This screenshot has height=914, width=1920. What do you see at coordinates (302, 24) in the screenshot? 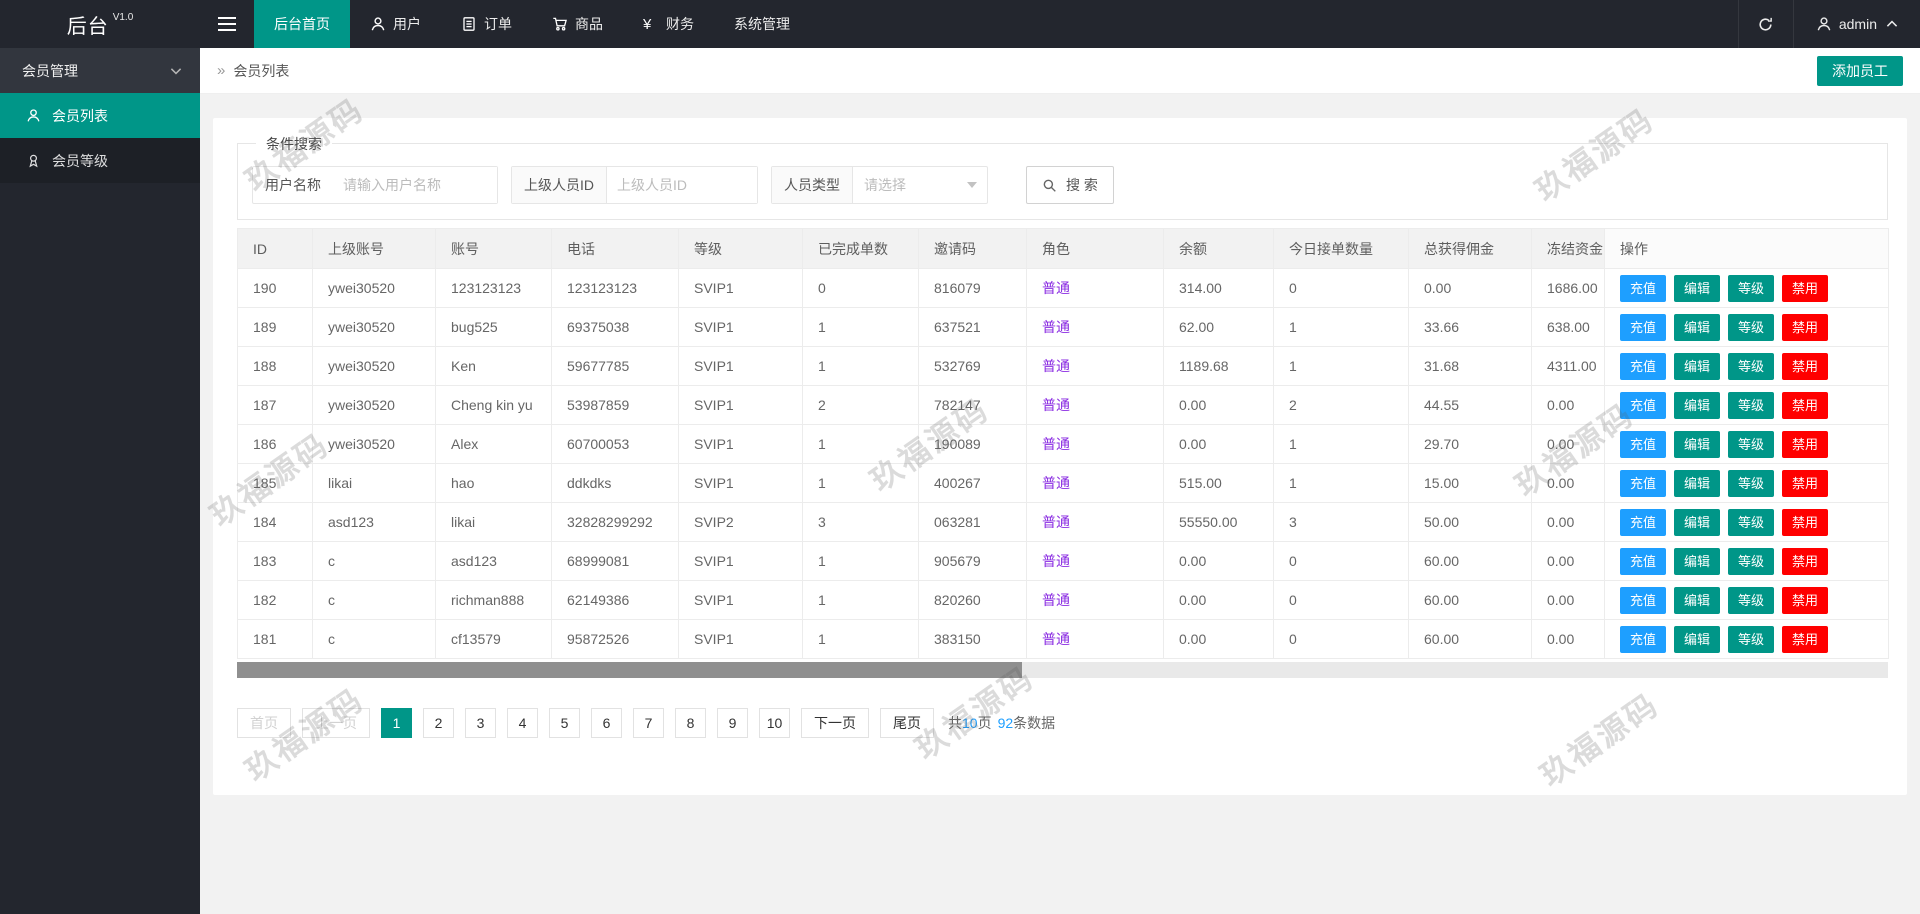
I see `nav-item: 后台首页` at bounding box center [302, 24].